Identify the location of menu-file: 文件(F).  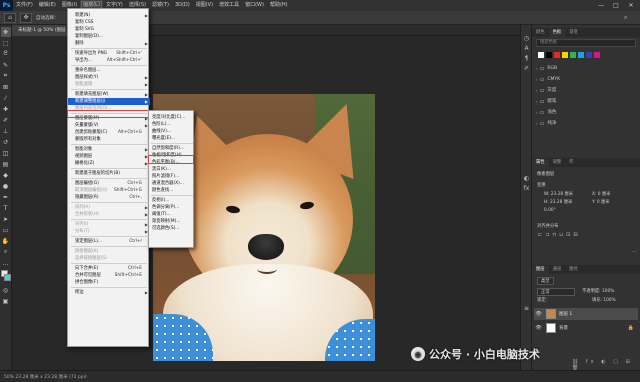
(24, 5).